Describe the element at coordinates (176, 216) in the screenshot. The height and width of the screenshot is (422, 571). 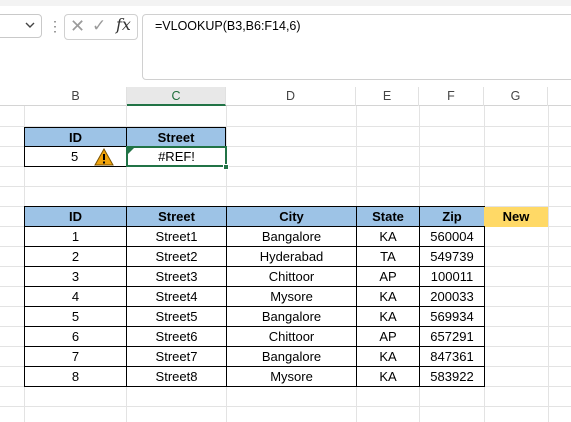
I see `table-header-cell: Street` at that location.